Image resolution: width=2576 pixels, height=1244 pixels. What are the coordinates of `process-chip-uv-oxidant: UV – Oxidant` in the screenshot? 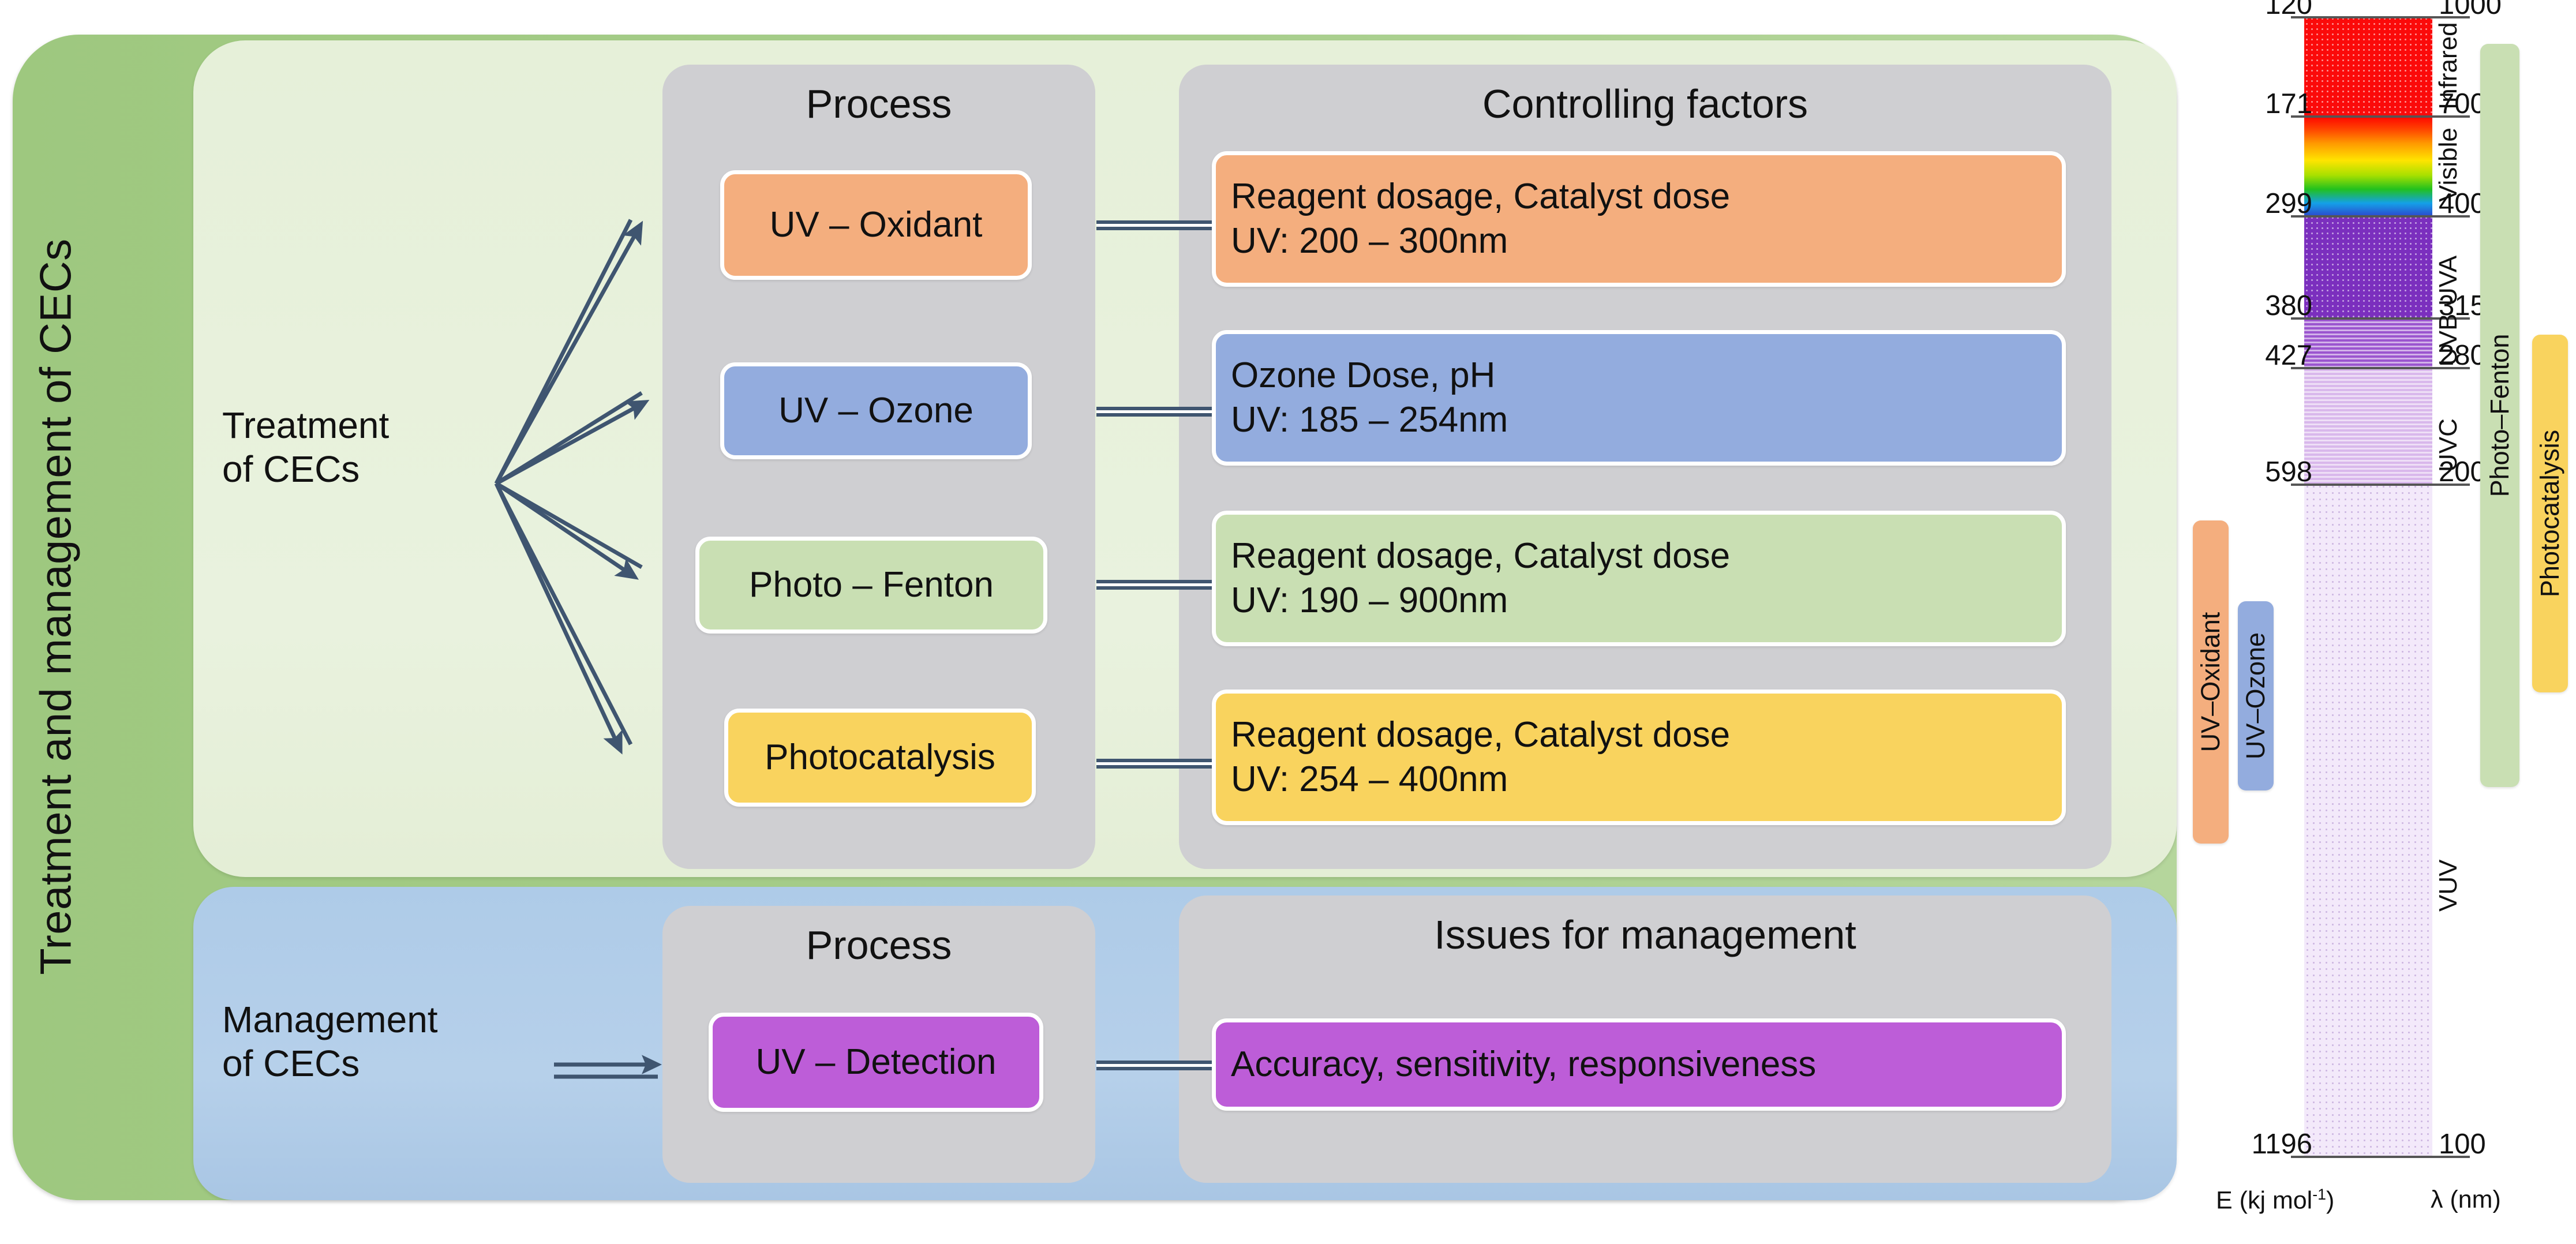 It's located at (876, 225).